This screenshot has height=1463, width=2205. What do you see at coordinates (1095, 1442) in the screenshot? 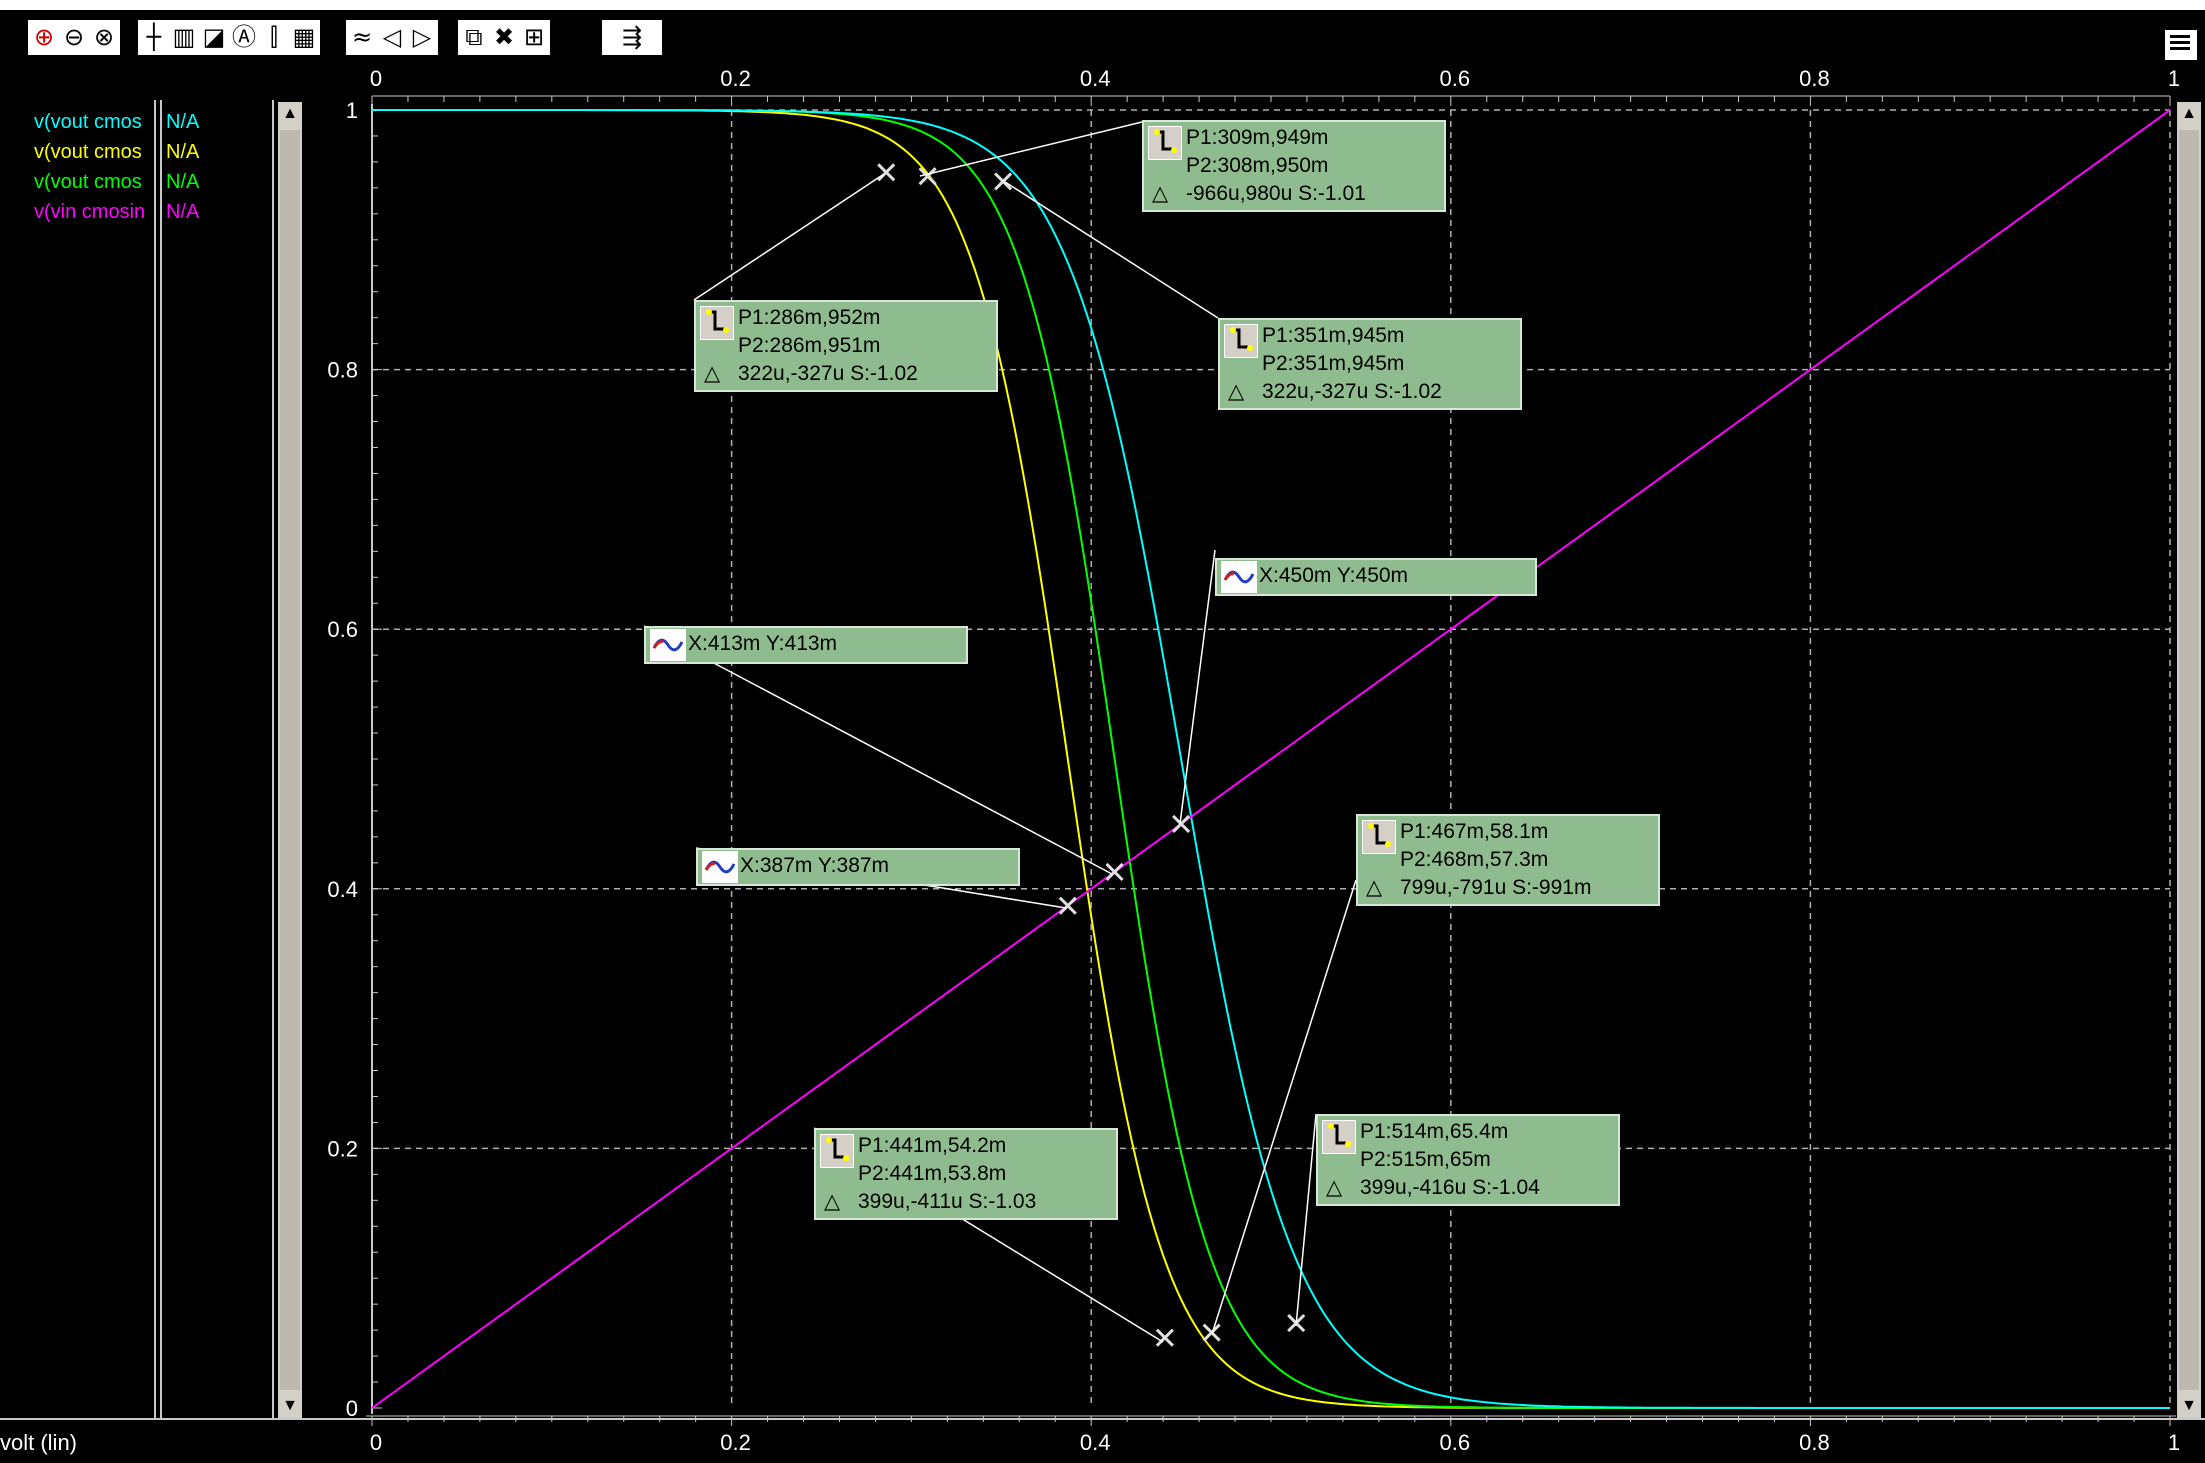
I see `x-tick-label: 0.4` at bounding box center [1095, 1442].